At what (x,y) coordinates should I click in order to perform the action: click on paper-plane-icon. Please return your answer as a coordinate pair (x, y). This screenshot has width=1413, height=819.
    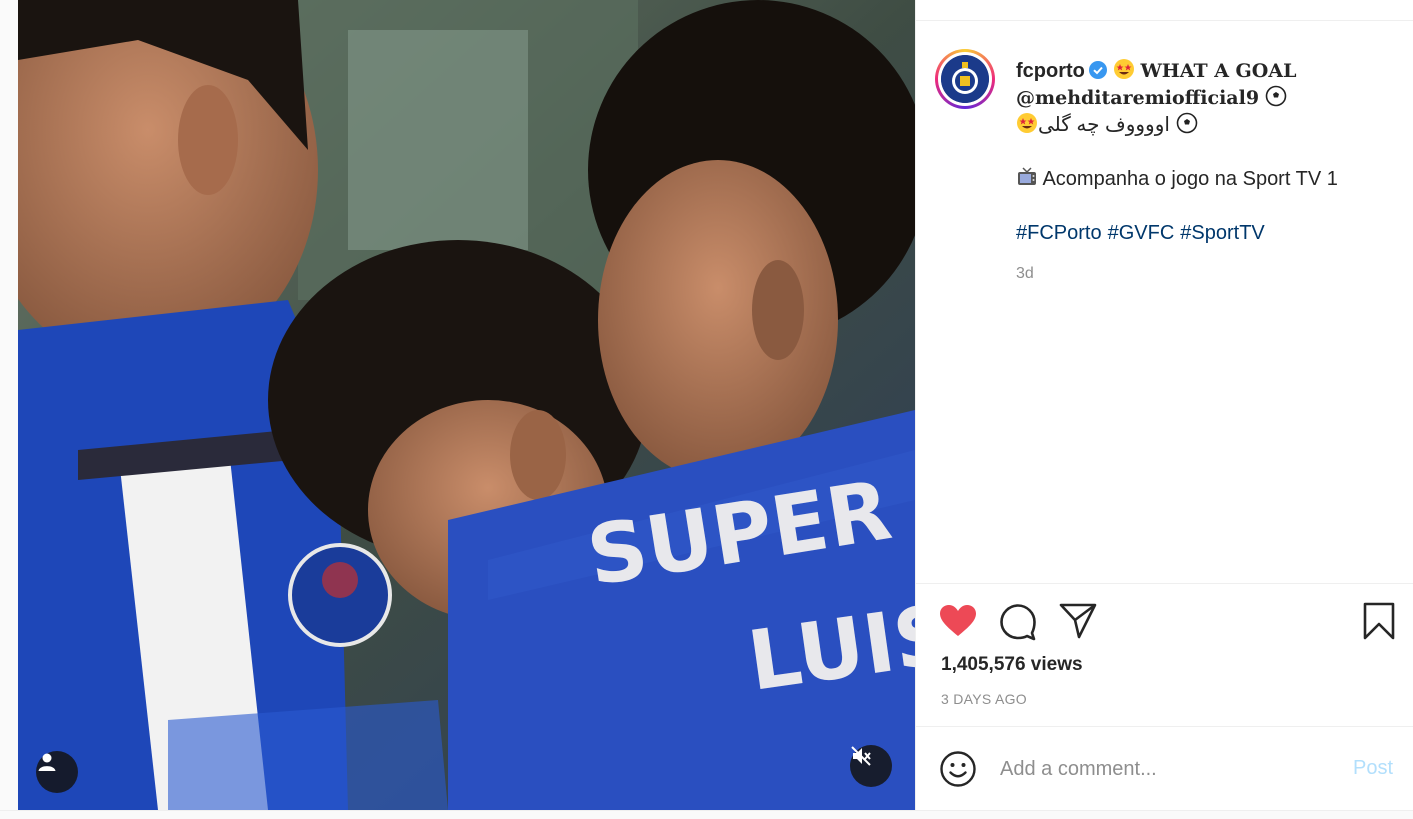
    Looking at the image, I should click on (1078, 621).